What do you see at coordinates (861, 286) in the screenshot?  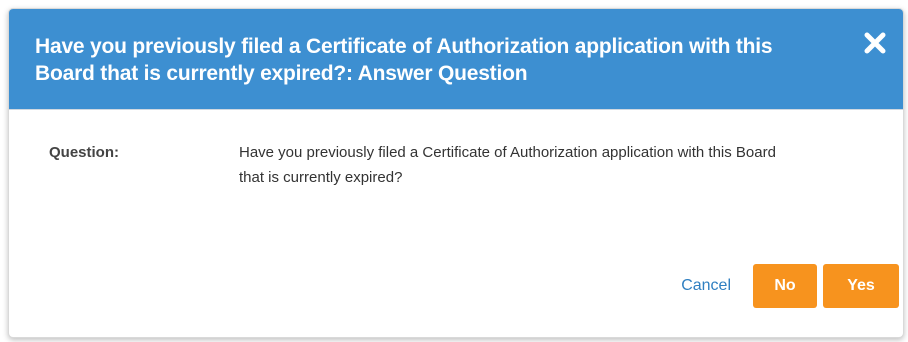 I see `yes-button: Yes` at bounding box center [861, 286].